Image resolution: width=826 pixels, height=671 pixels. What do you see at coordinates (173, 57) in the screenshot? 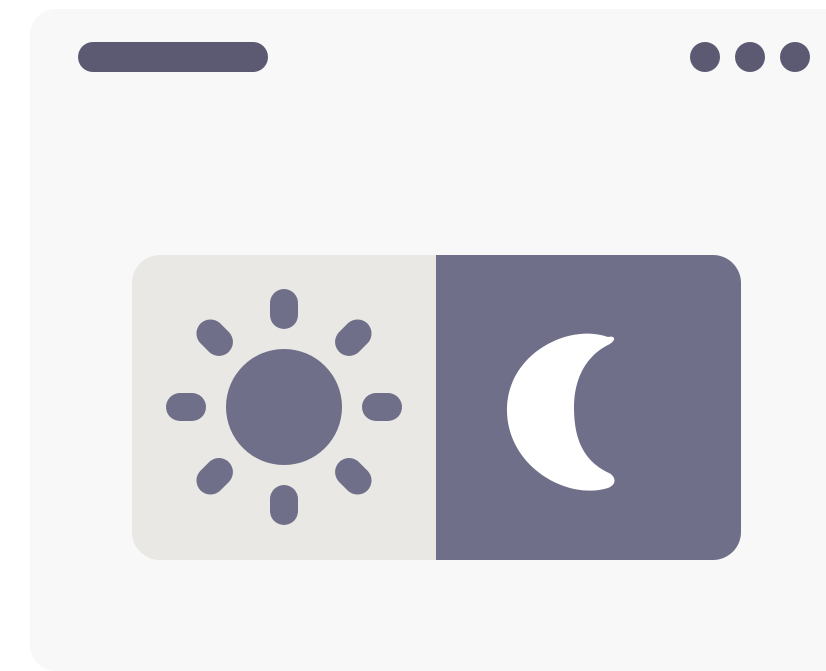
I see `window-title-placeholder` at bounding box center [173, 57].